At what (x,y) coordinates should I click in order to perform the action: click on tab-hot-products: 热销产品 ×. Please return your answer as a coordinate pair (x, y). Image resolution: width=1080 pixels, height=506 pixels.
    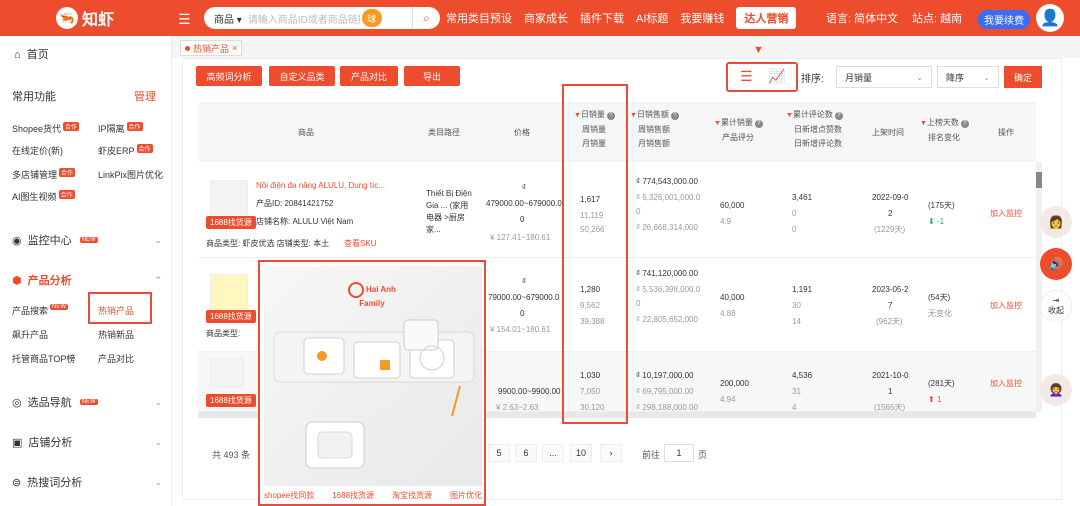
    Looking at the image, I should click on (211, 48).